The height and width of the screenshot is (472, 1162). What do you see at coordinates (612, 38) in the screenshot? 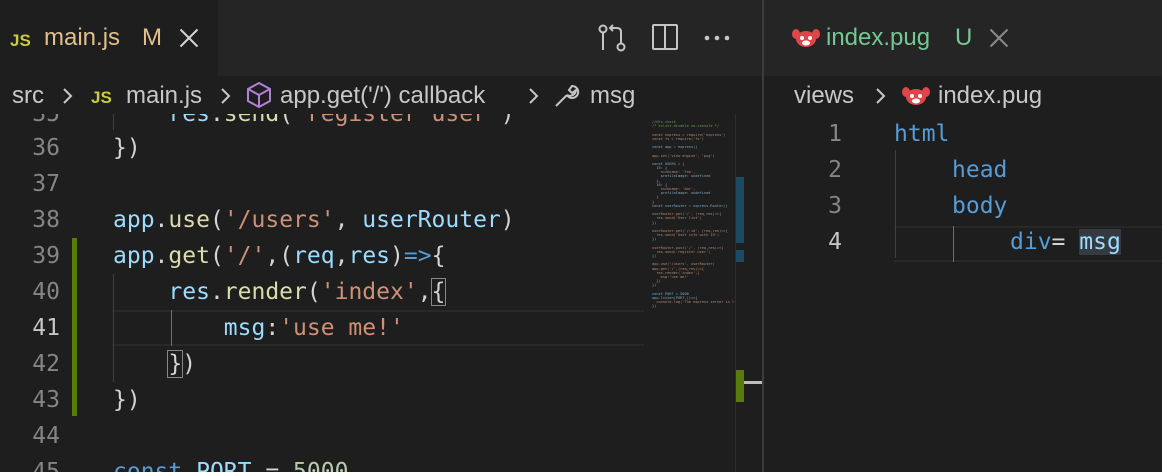
I see `open-changes-icon` at bounding box center [612, 38].